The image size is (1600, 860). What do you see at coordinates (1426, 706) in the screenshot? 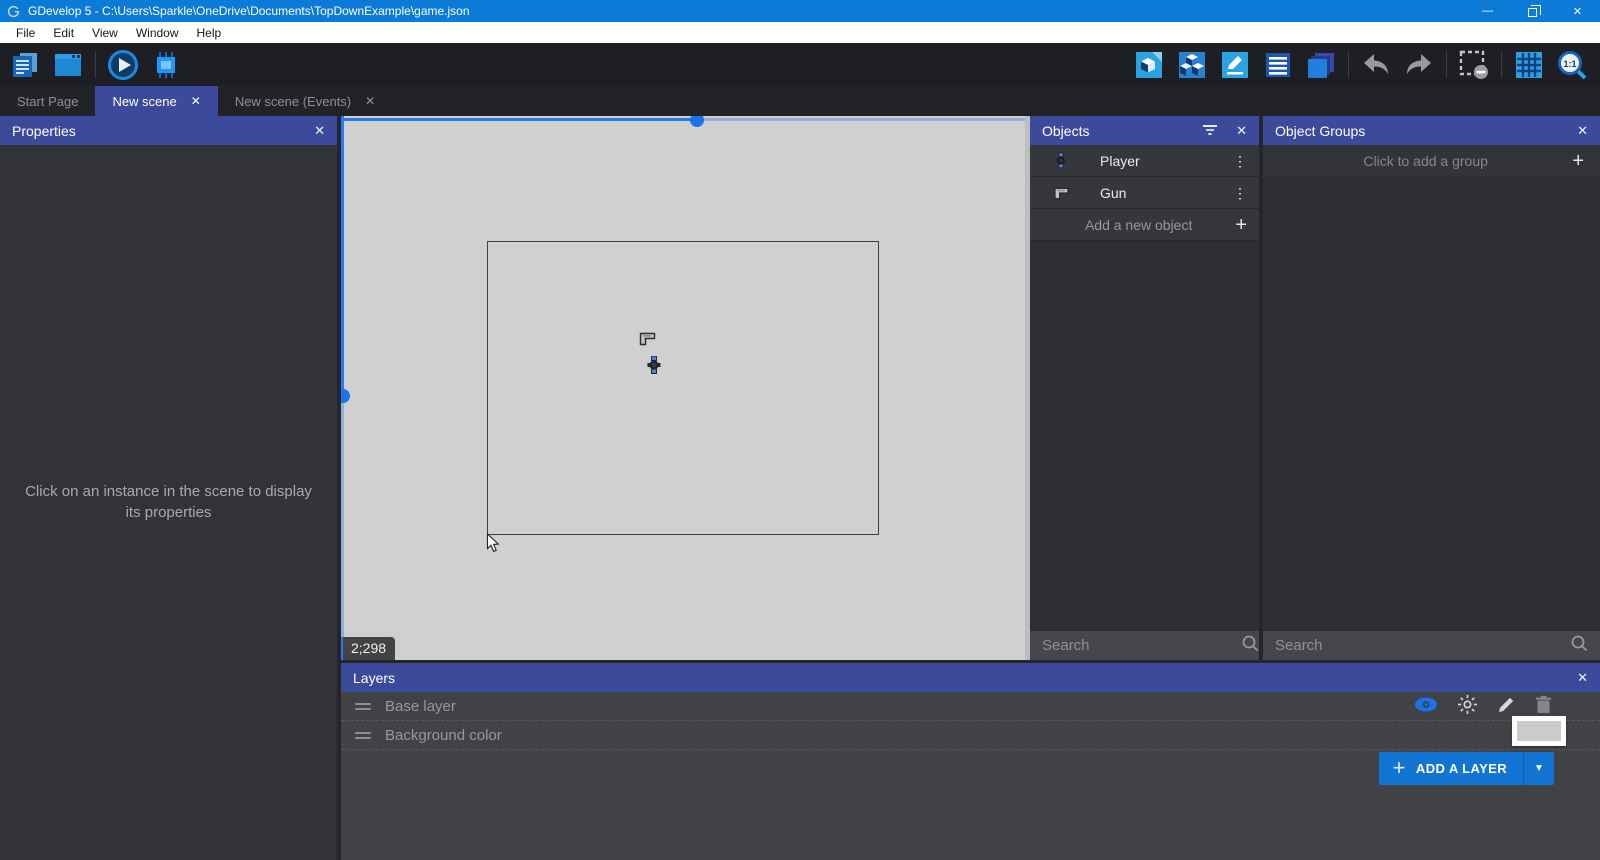
I see `layer-visibility-eye-icon` at bounding box center [1426, 706].